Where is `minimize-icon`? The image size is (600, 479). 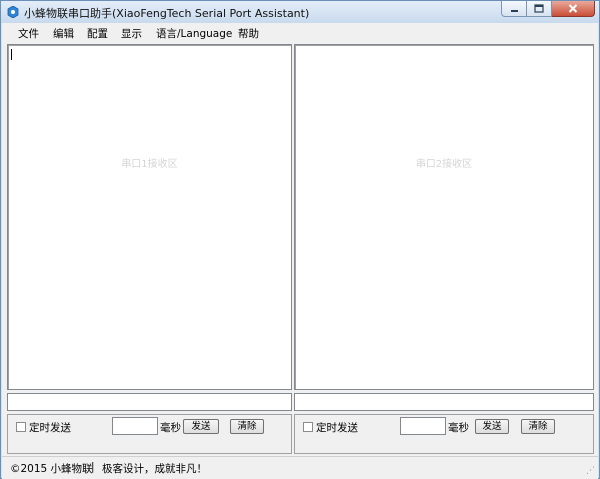
minimize-icon is located at coordinates (514, 10).